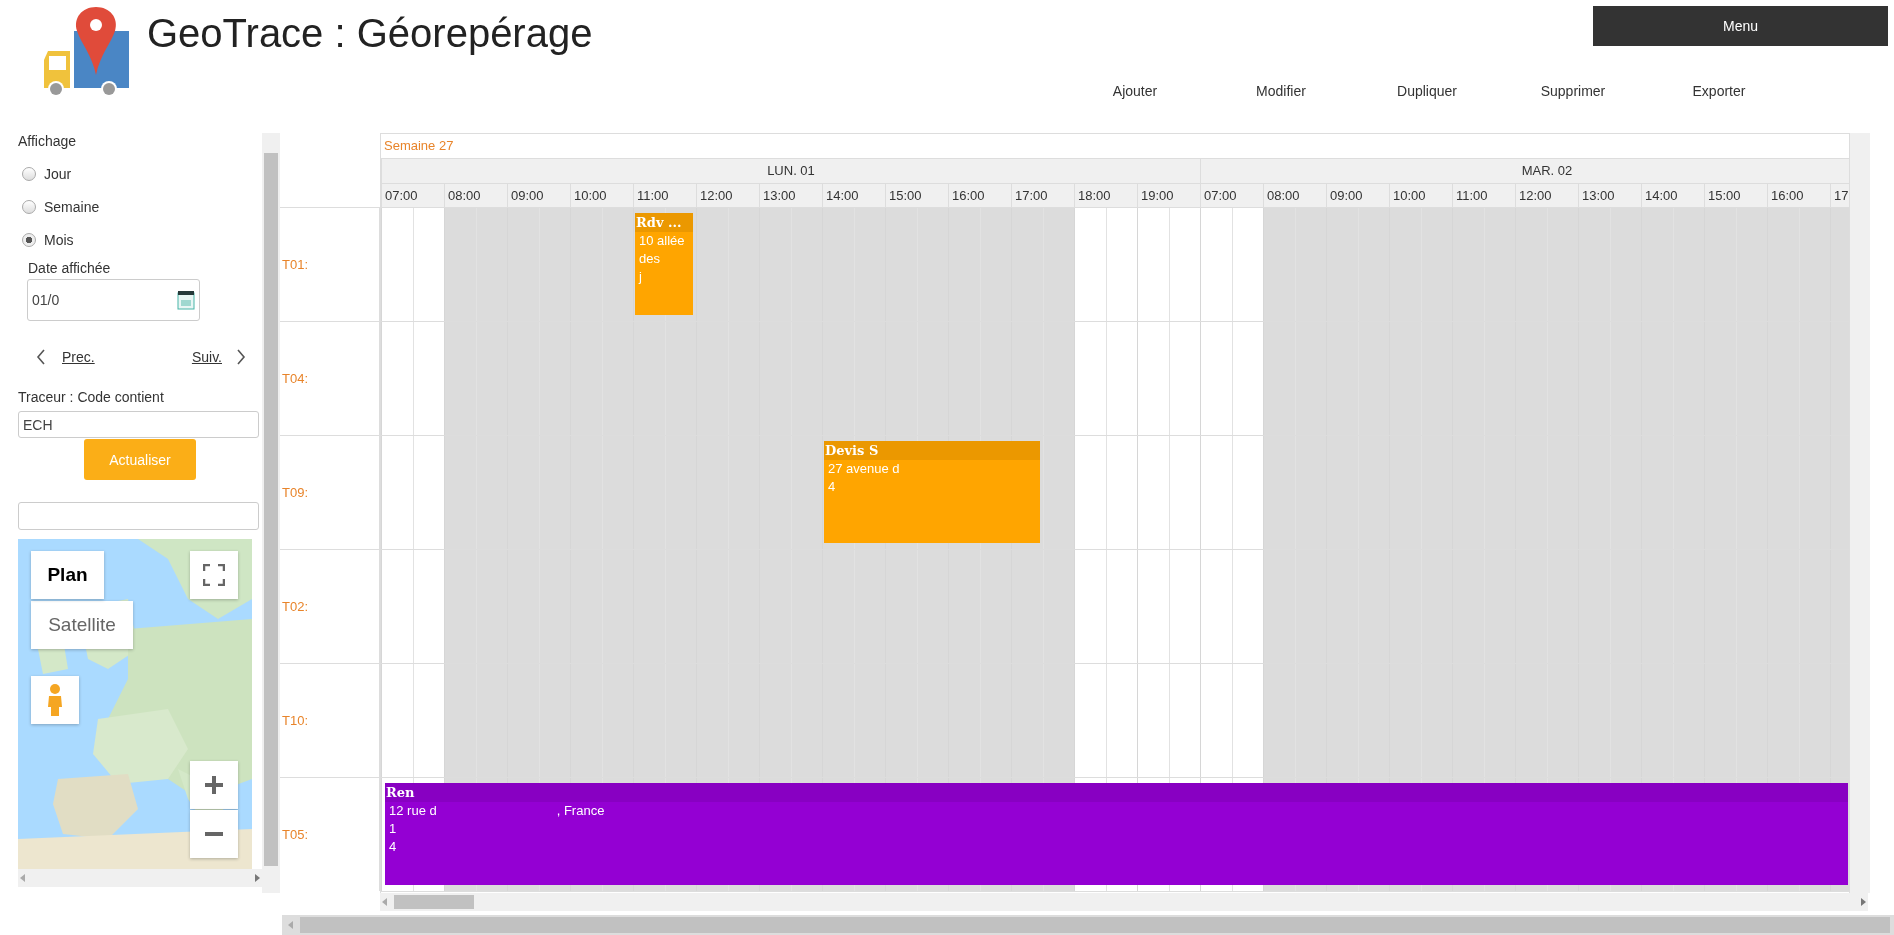 This screenshot has width=1894, height=935. What do you see at coordinates (580, 810) in the screenshot?
I see `appointment-text: , France` at bounding box center [580, 810].